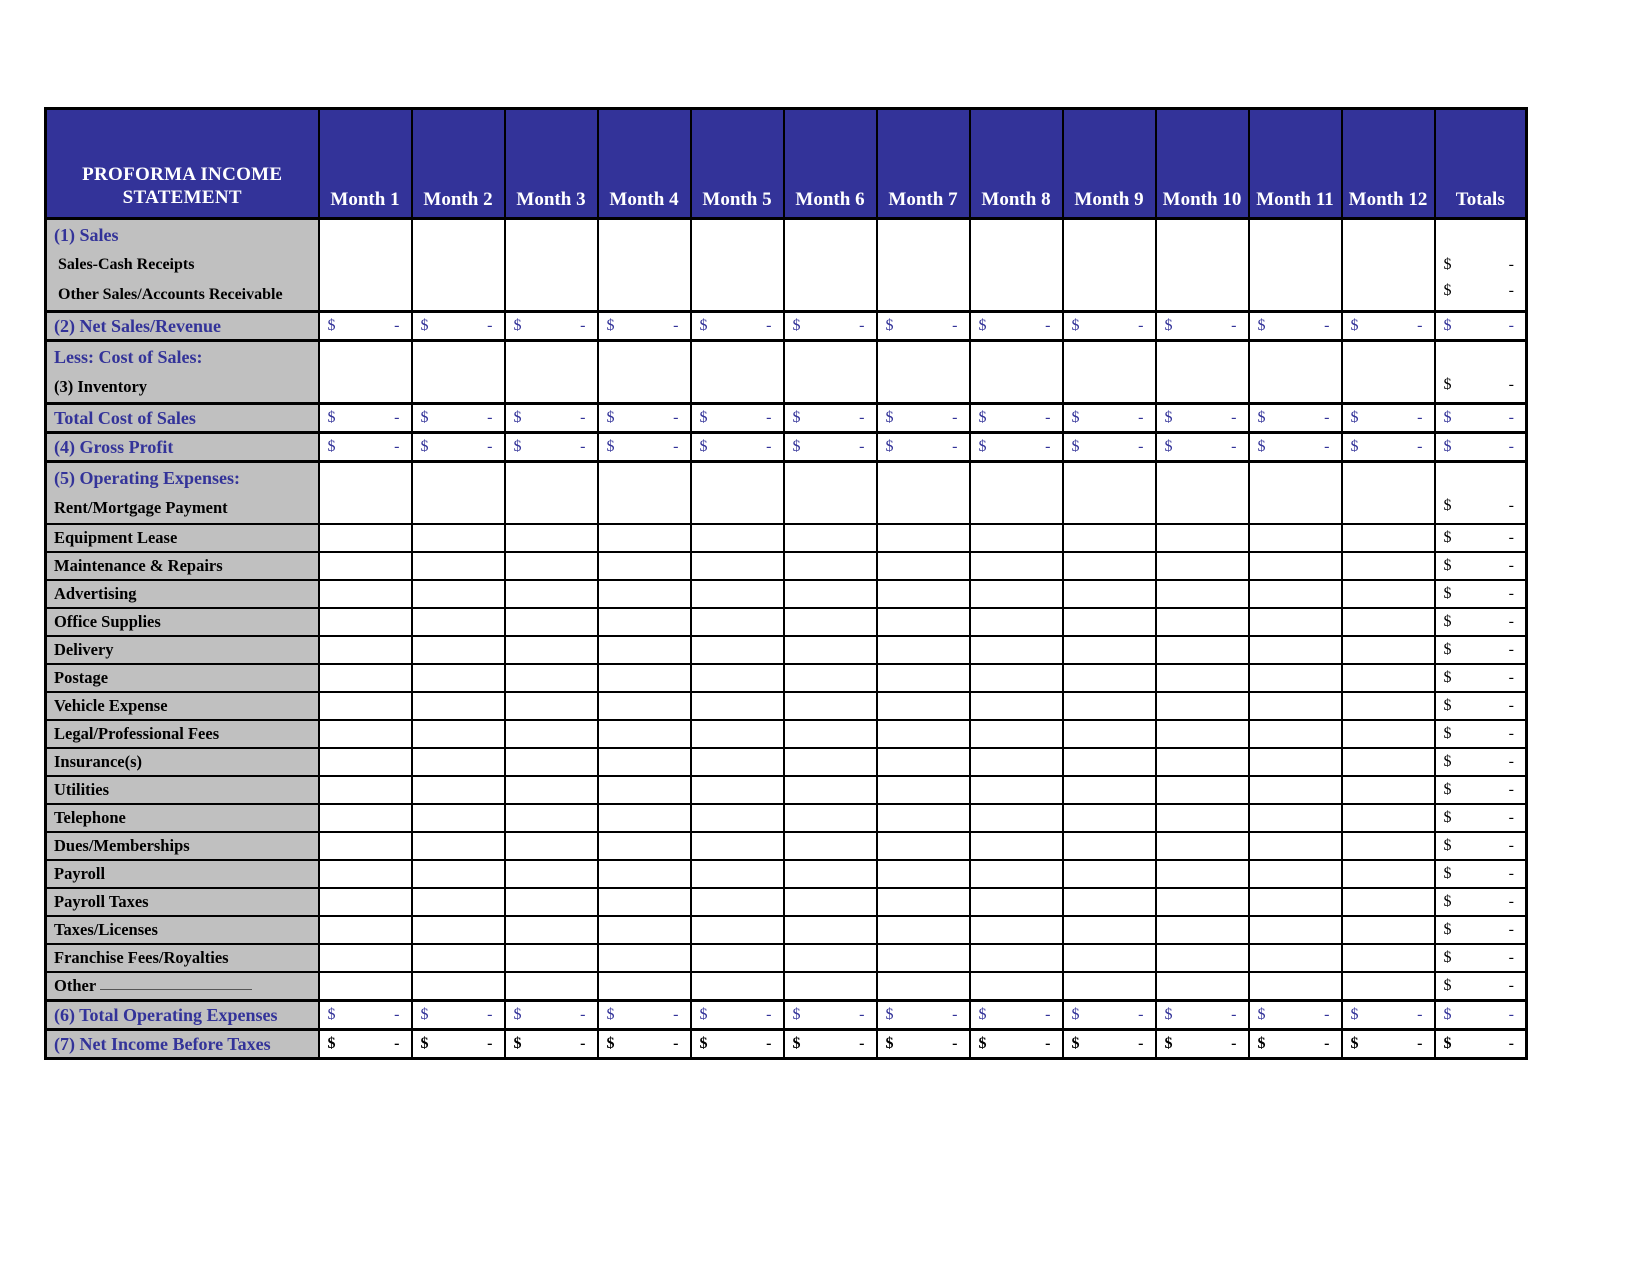 The width and height of the screenshot is (1650, 1275). What do you see at coordinates (364, 418) in the screenshot?
I see `data-cell-month-1: $ -` at bounding box center [364, 418].